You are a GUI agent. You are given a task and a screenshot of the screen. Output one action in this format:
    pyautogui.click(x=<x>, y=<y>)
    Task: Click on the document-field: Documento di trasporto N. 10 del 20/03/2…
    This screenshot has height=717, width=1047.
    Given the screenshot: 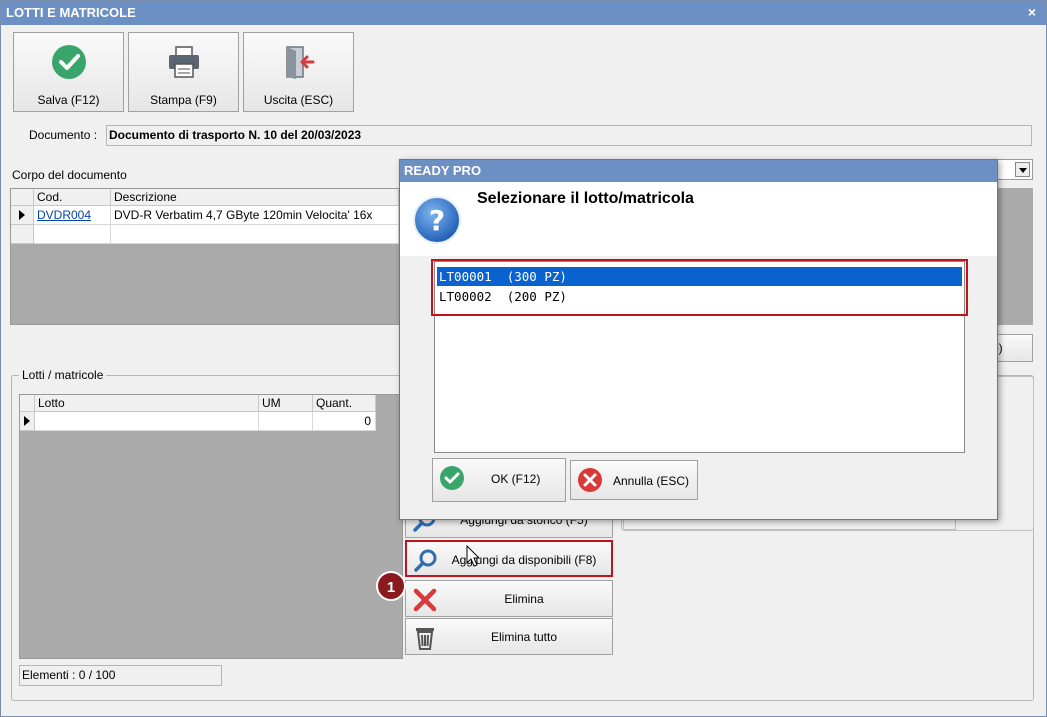 What is the action you would take?
    pyautogui.click(x=569, y=135)
    